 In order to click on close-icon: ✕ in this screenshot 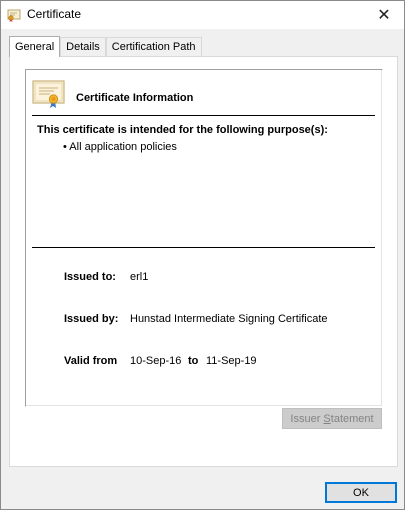, I will do `click(384, 15)`.